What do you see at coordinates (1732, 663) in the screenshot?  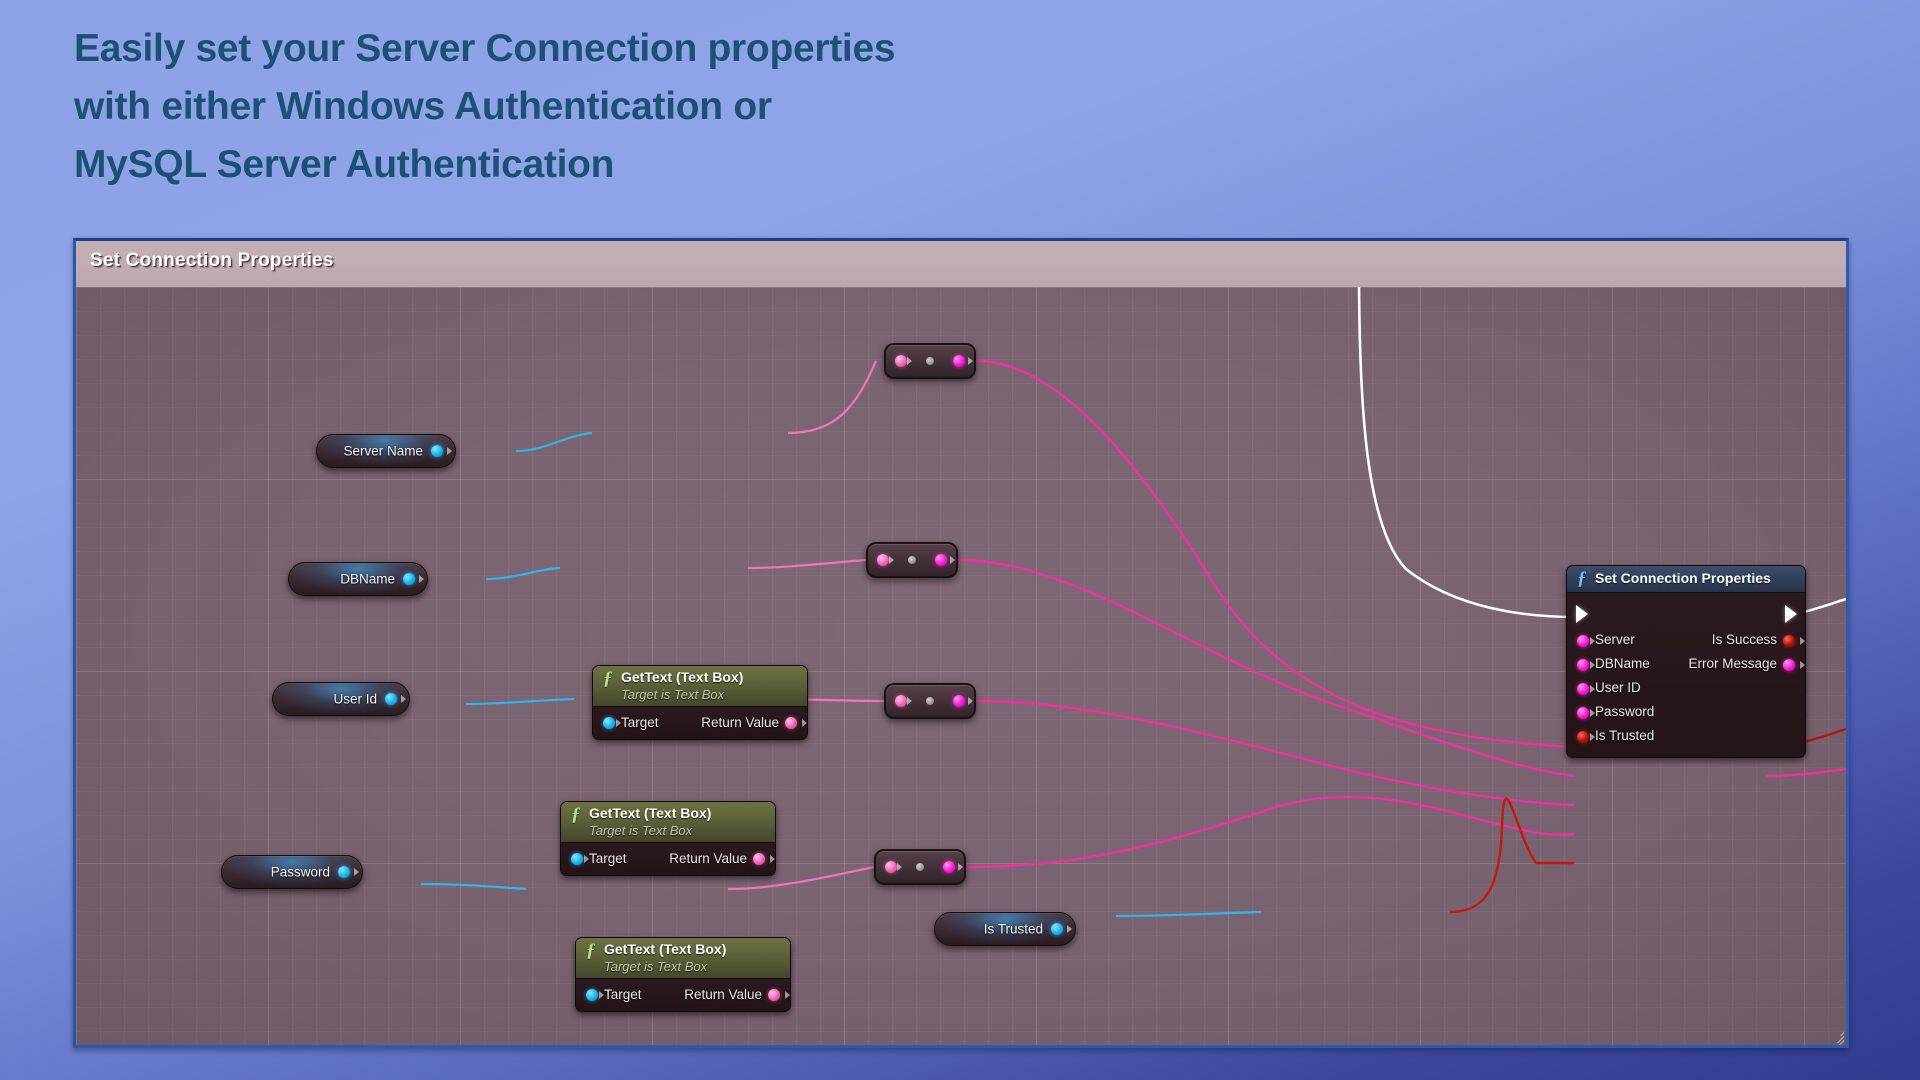 I see `pin-label-error-message: Error Message` at bounding box center [1732, 663].